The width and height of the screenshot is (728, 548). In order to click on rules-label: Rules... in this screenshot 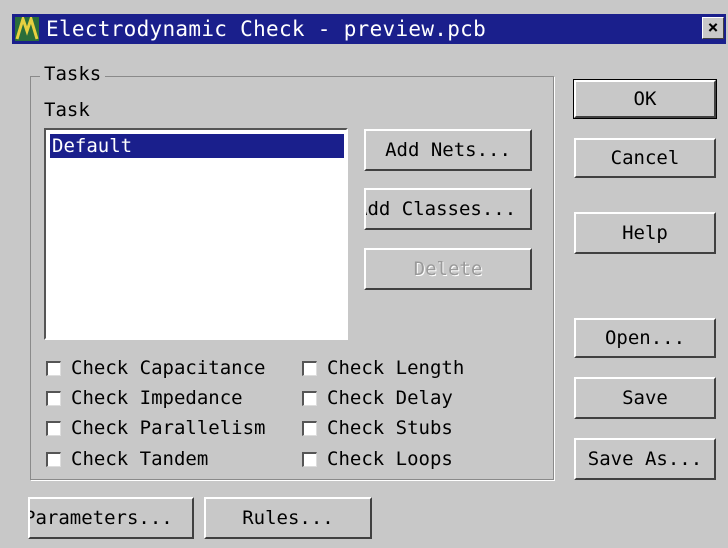, I will do `click(288, 518)`.